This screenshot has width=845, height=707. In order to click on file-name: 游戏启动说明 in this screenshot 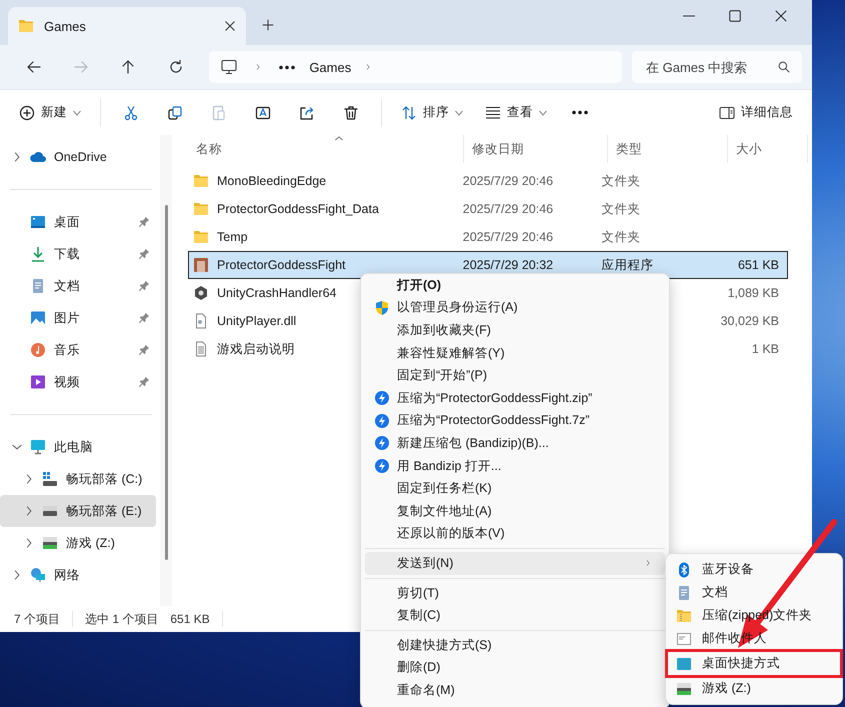, I will do `click(256, 349)`.